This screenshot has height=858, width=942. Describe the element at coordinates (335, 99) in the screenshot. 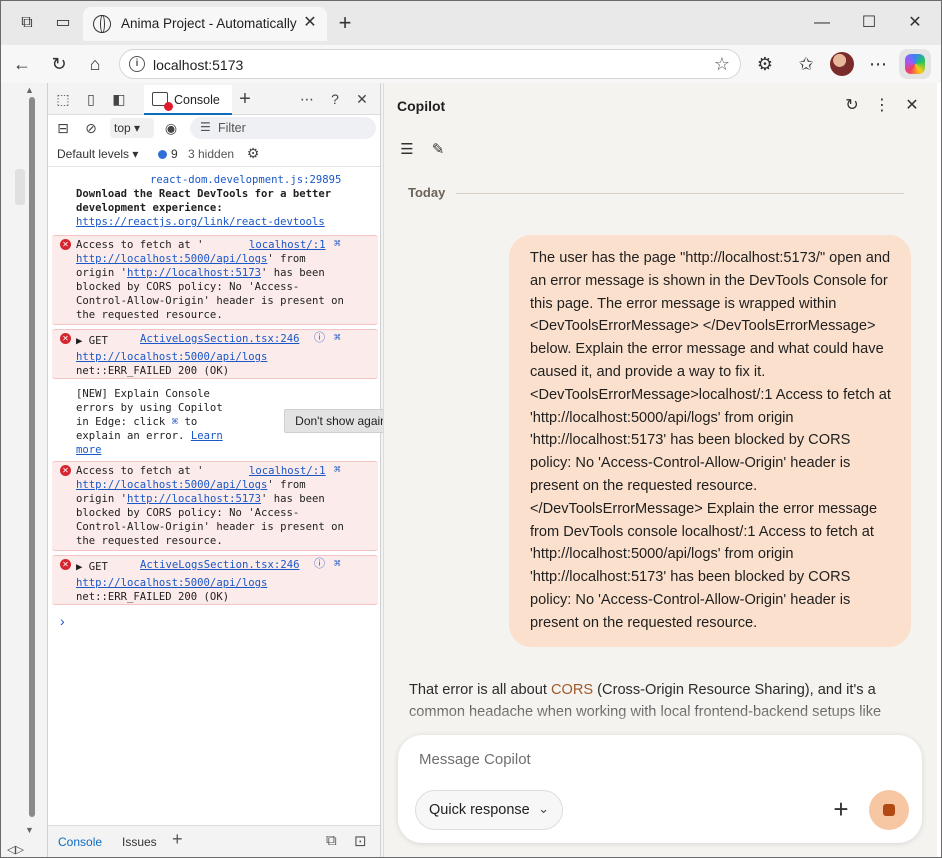

I see `help-icon: ?` at that location.